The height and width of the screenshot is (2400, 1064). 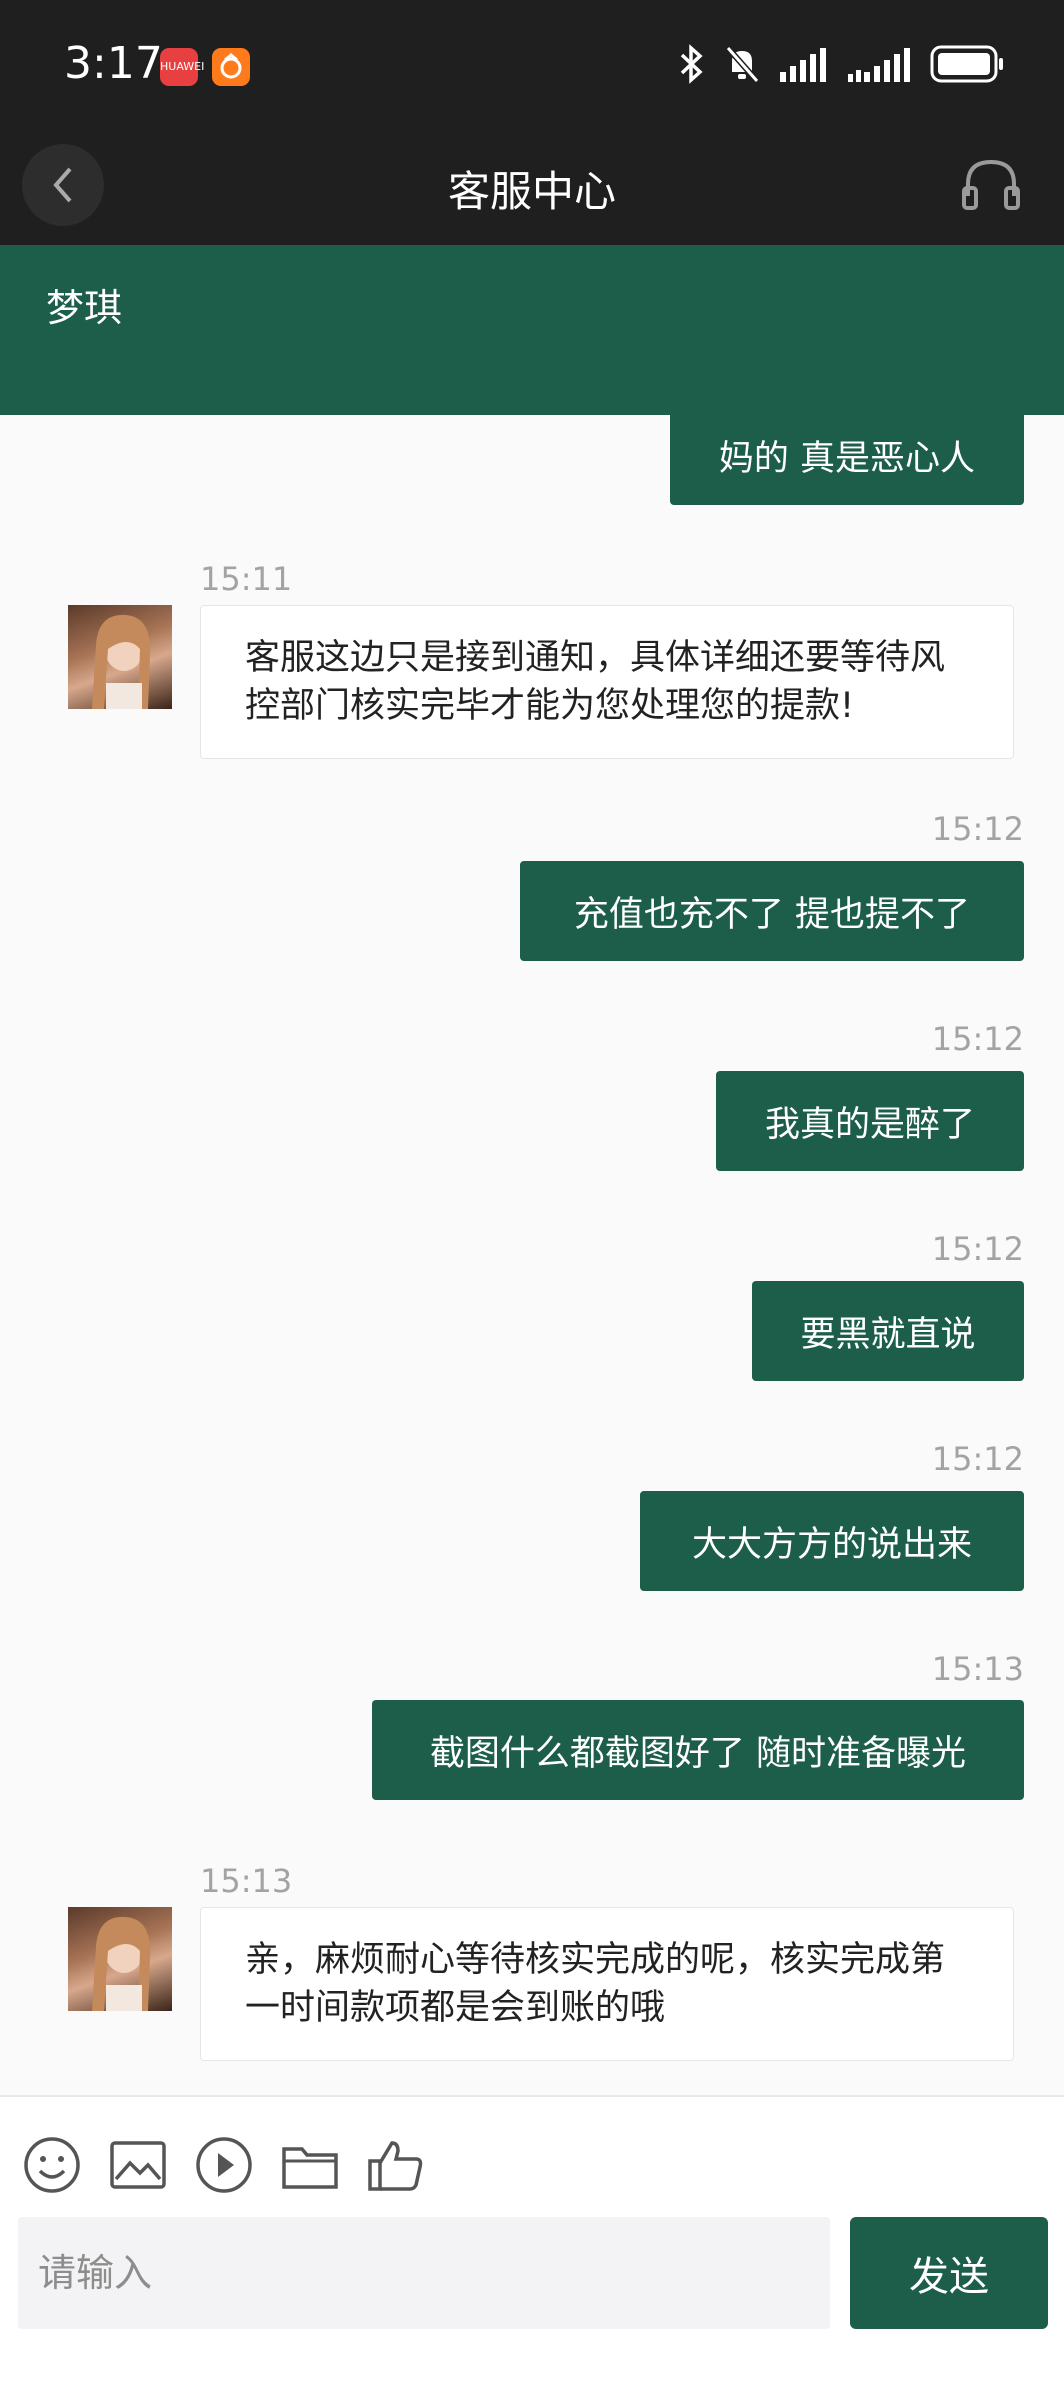 I want to click on thumbs-up-icon, so click(x=395, y=2166).